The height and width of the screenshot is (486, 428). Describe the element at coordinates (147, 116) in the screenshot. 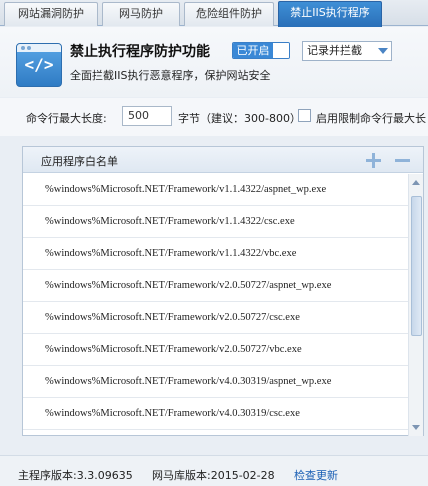

I see `max-length-input: 500` at that location.